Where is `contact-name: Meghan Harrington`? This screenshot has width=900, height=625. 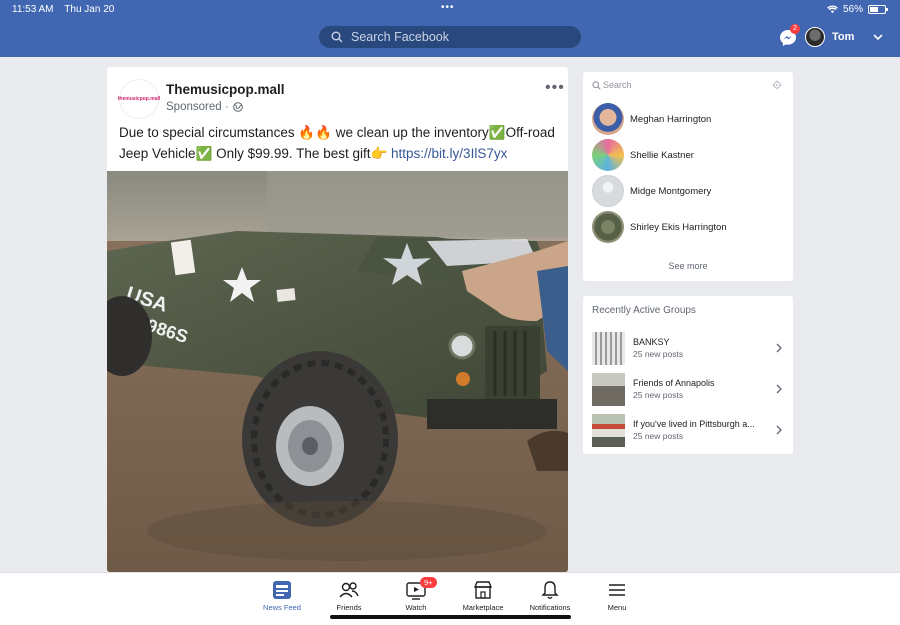
contact-name: Meghan Harrington is located at coordinates (671, 119).